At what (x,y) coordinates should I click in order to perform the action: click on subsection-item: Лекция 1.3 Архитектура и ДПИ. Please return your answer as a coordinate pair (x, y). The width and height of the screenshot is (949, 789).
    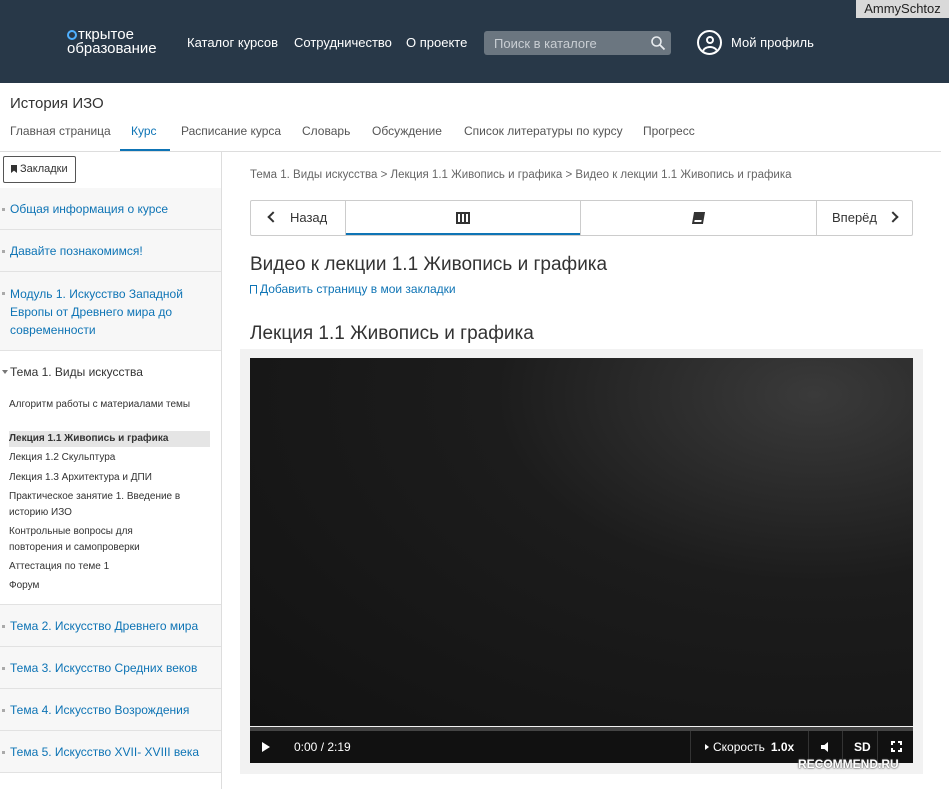
    Looking at the image, I should click on (109, 478).